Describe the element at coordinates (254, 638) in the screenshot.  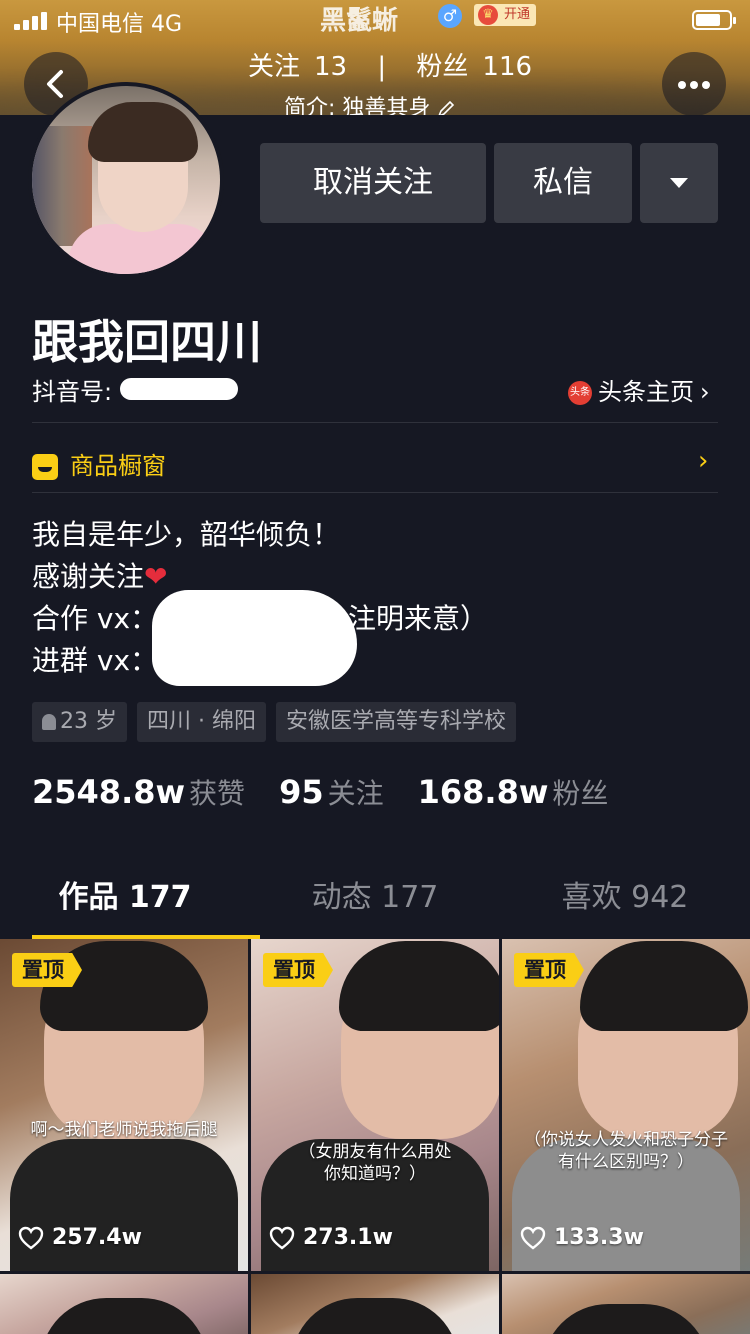
I see `redacted-vx` at that location.